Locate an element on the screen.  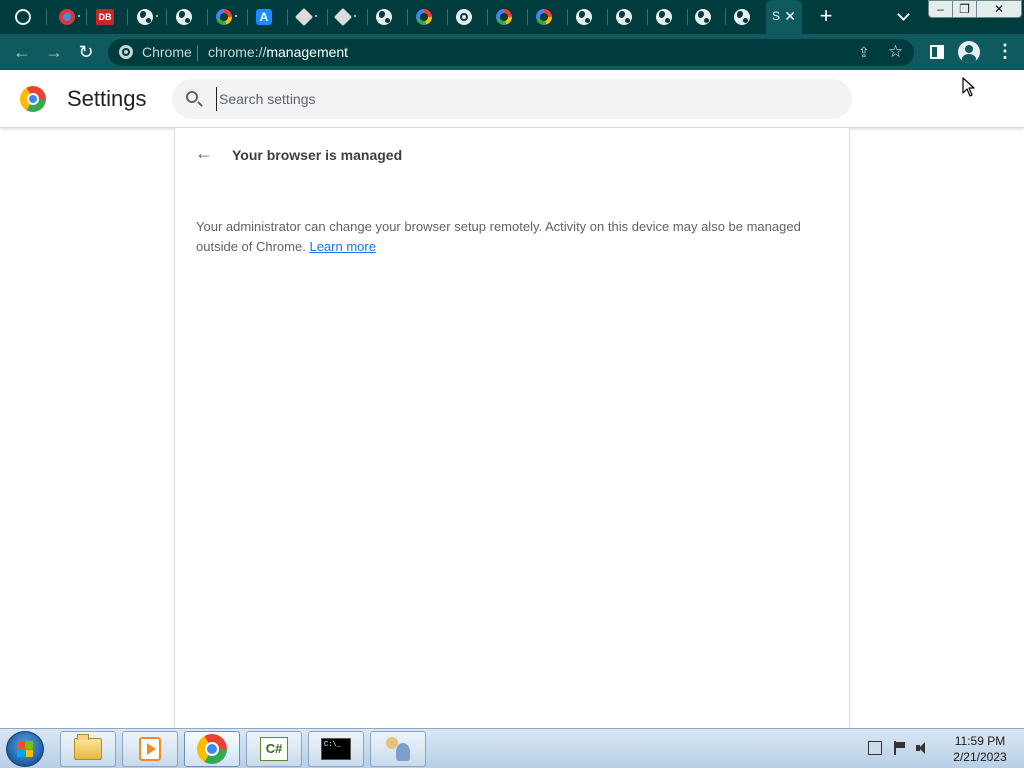
chrome-site-info-icon is located at coordinates (126, 52).